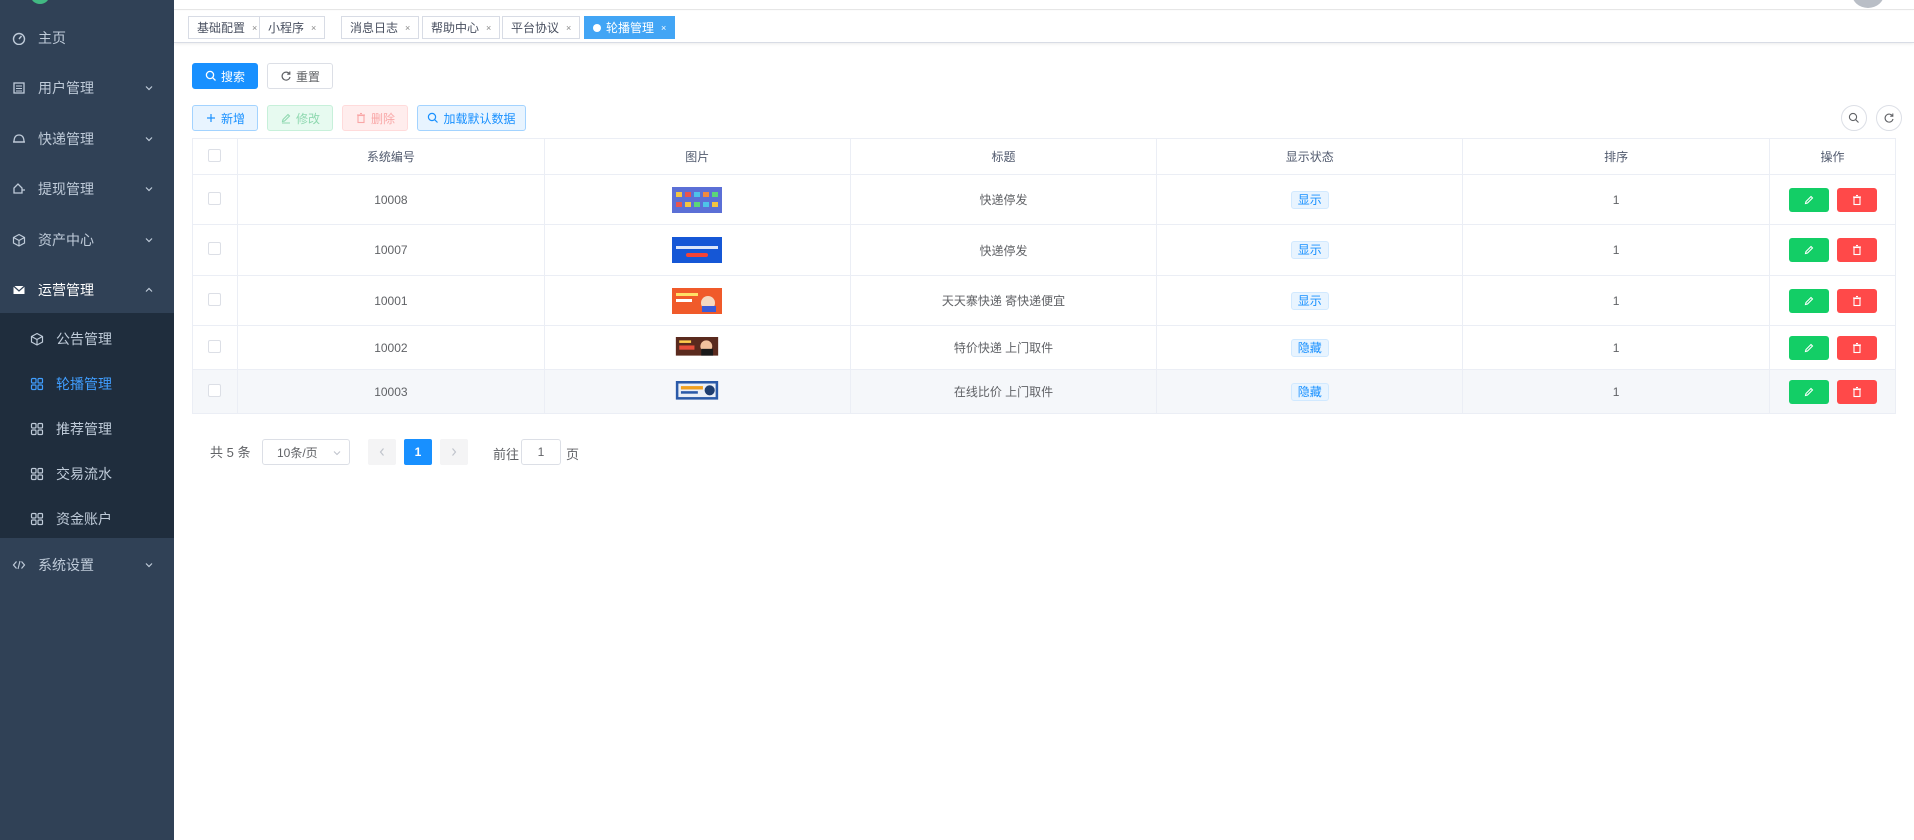  I want to click on table-row: 10001 天天寨快递 寄快递便宜 显示 1, so click(1044, 300).